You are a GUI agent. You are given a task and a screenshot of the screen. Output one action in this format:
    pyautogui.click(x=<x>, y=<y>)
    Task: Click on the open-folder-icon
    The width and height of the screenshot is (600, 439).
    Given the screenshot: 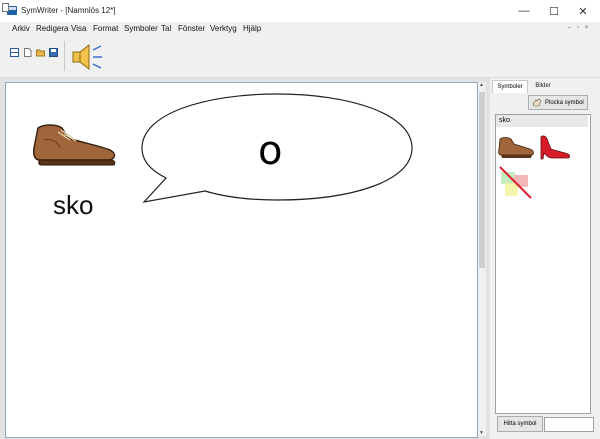 What is the action you would take?
    pyautogui.click(x=40, y=52)
    